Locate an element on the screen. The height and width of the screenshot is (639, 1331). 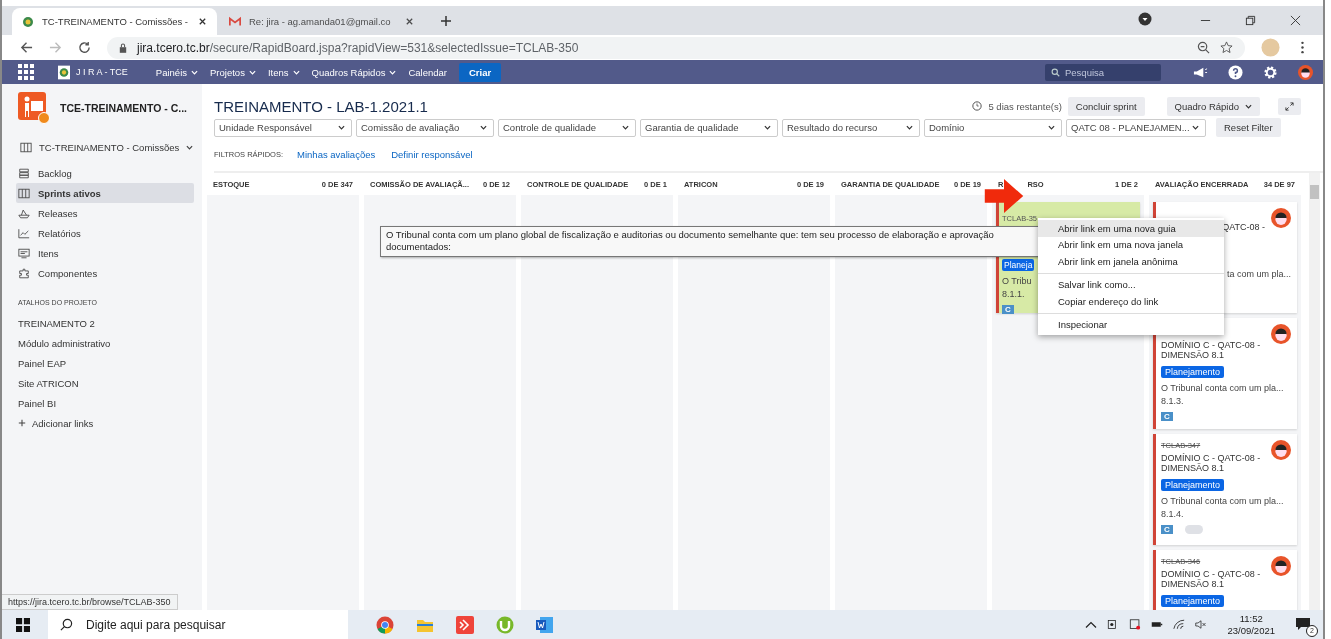
filter-dropdown: Comissão de avaliação is located at coordinates (425, 127).